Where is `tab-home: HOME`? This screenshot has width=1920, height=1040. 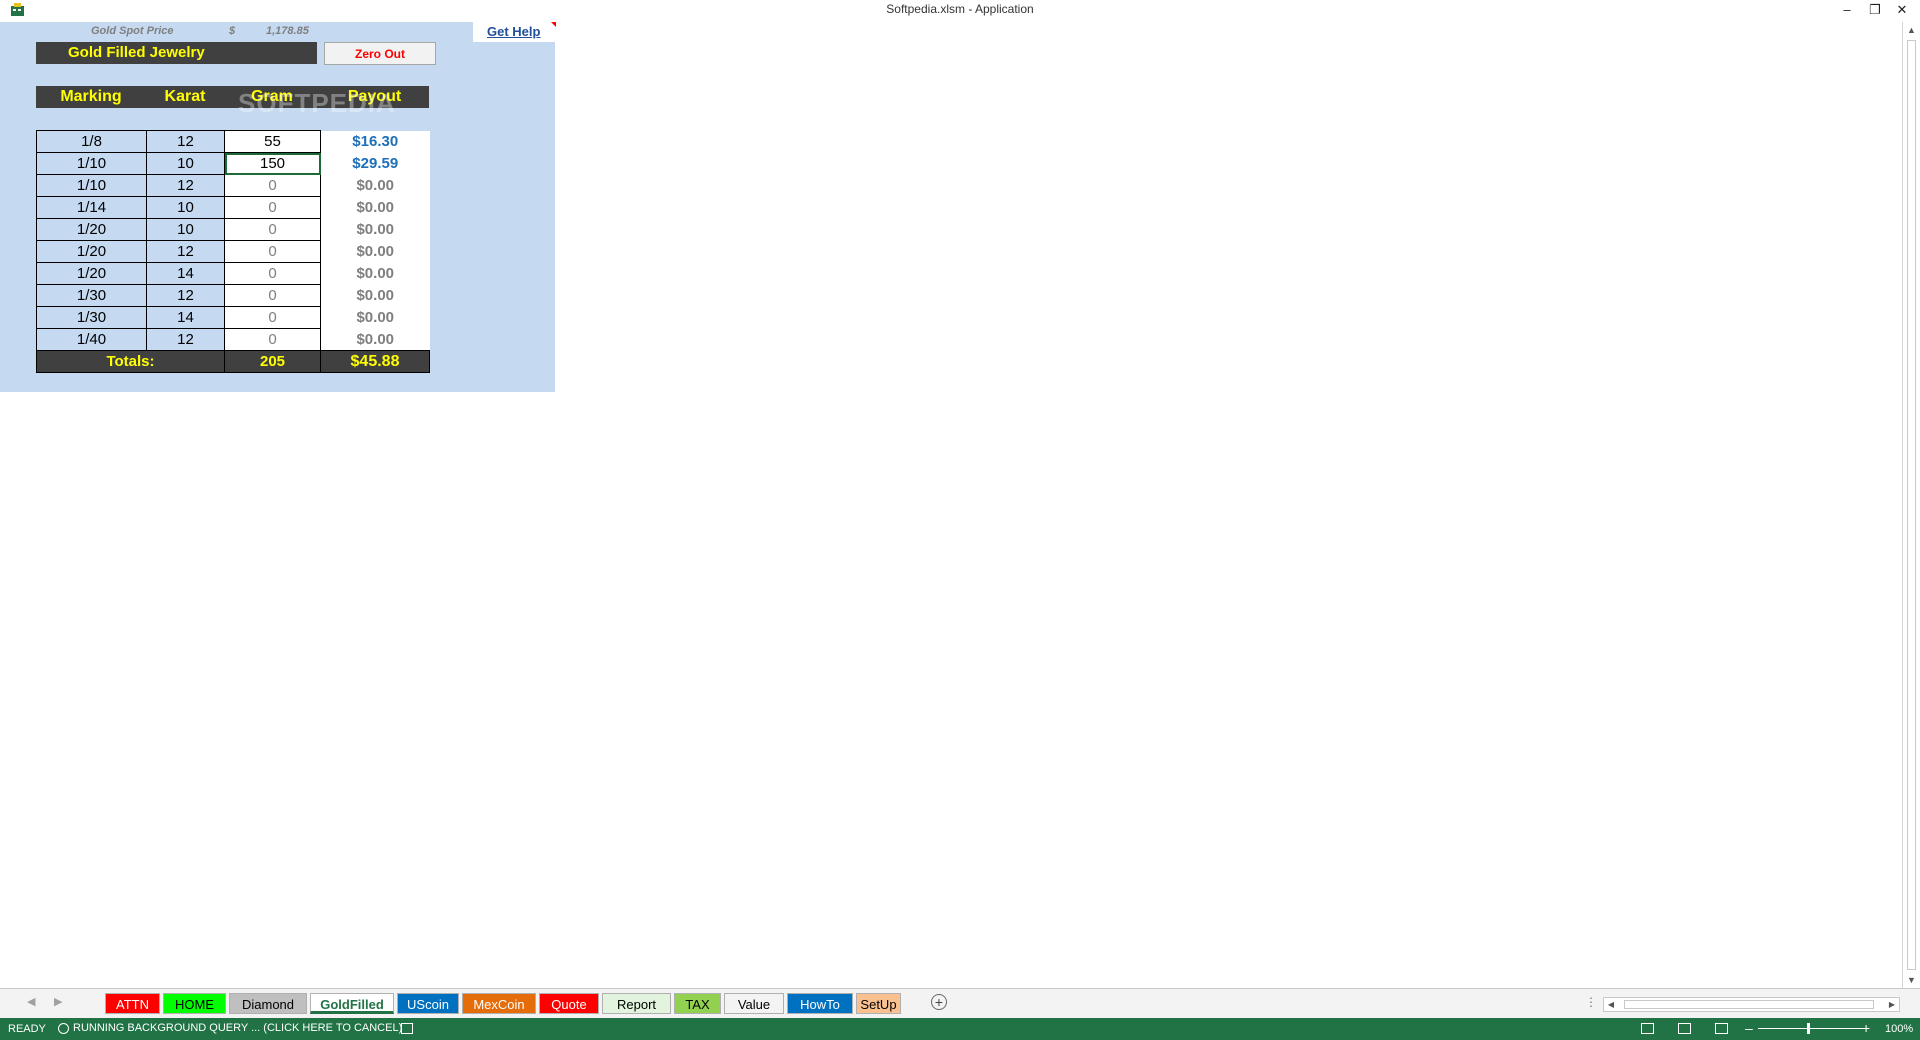 tab-home: HOME is located at coordinates (194, 1003).